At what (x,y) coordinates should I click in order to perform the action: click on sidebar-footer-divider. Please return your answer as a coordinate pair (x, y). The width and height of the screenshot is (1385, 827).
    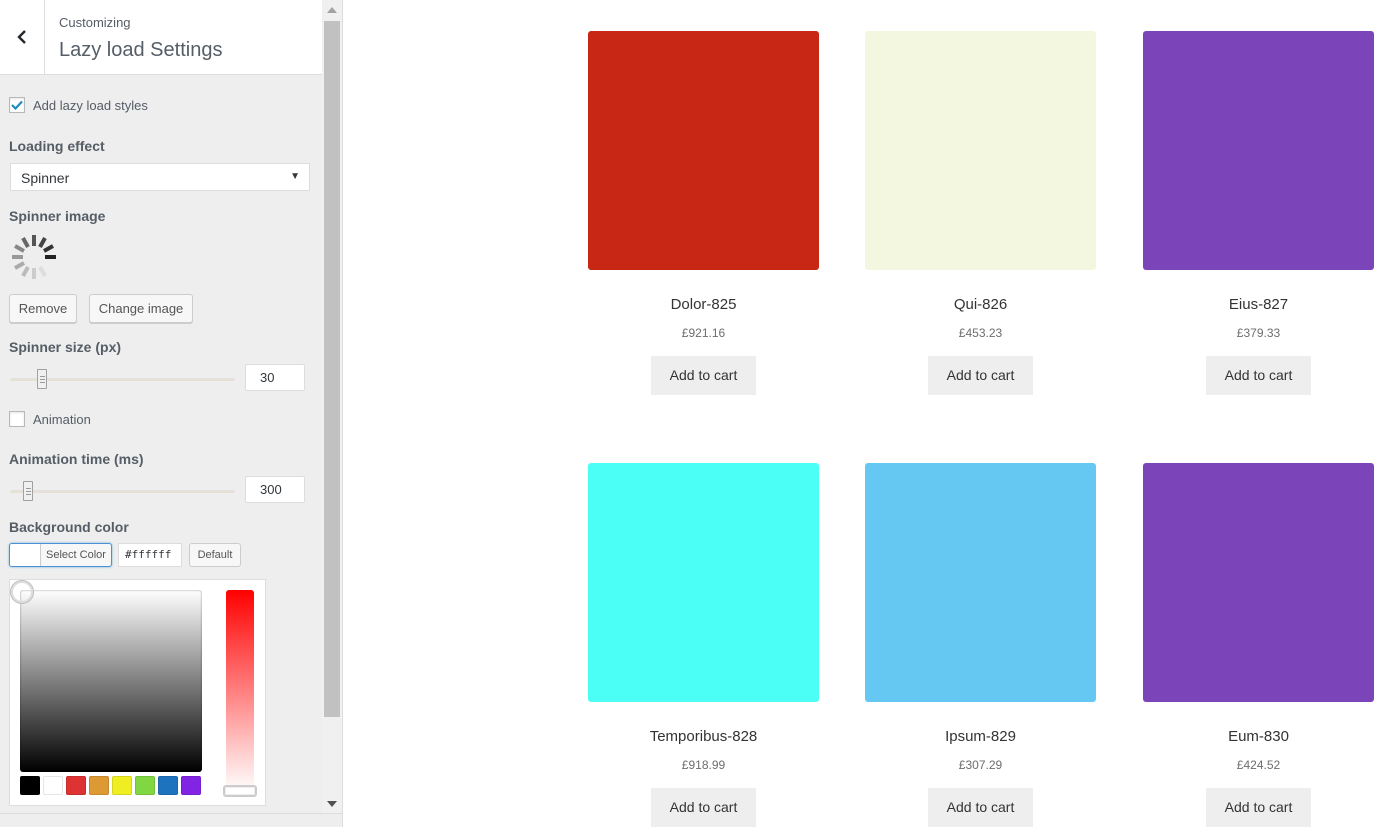
    Looking at the image, I should click on (171, 813).